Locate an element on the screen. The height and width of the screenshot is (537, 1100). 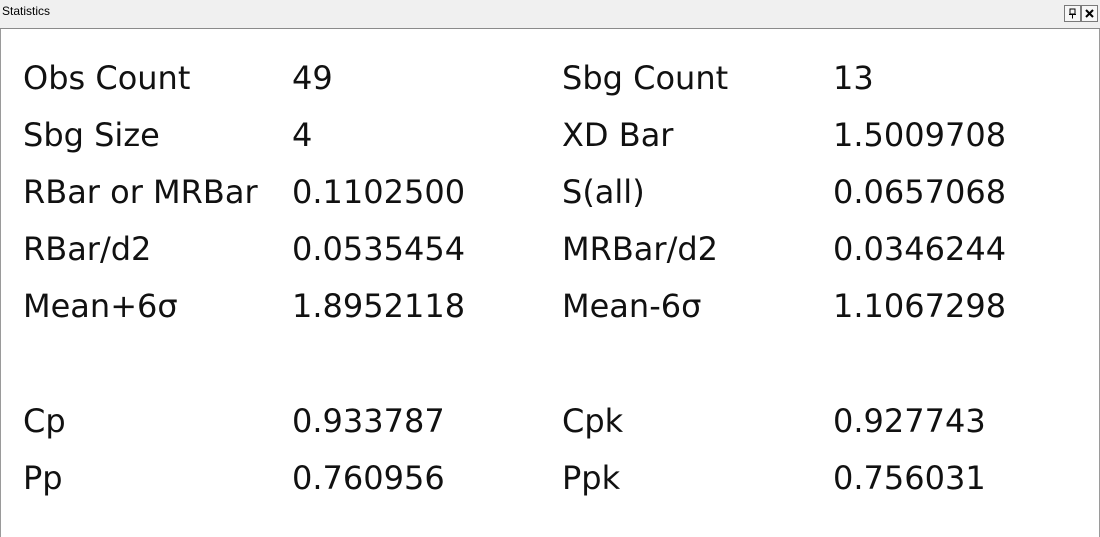
capability-value: 0.760956 is located at coordinates (368, 478).